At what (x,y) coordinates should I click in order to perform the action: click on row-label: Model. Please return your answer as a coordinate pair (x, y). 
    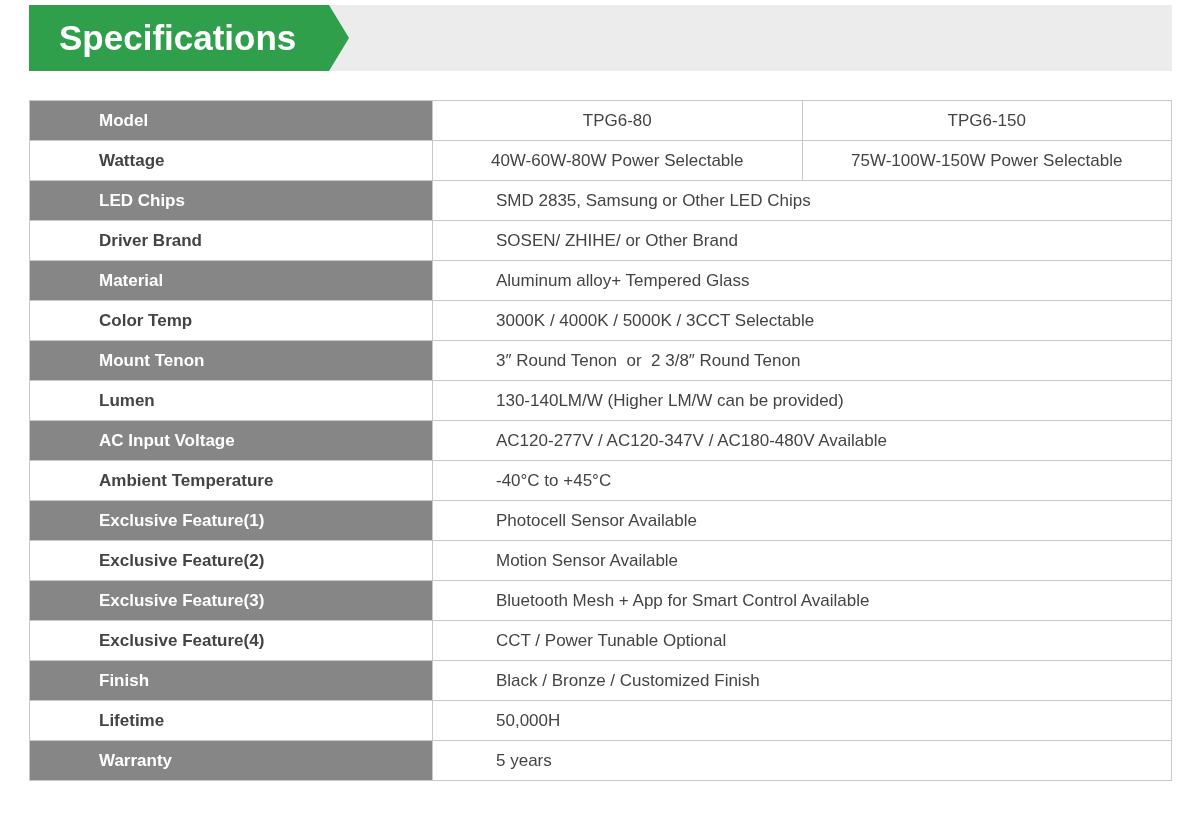
    Looking at the image, I should click on (231, 120).